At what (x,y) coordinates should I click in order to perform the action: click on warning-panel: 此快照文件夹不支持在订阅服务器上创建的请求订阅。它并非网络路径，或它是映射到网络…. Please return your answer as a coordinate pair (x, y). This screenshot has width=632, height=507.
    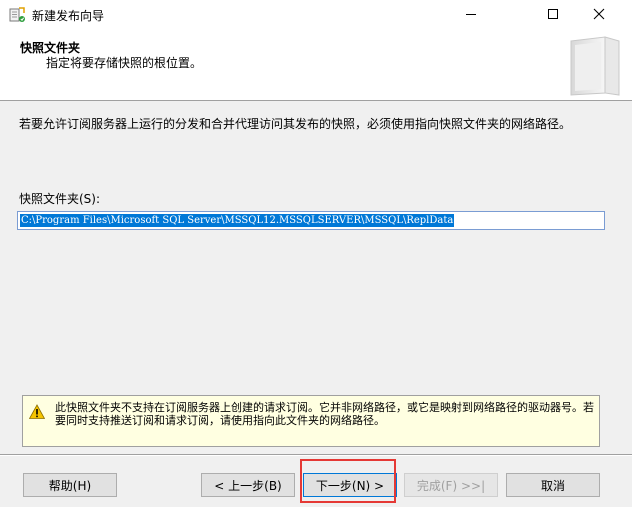
    Looking at the image, I should click on (311, 421).